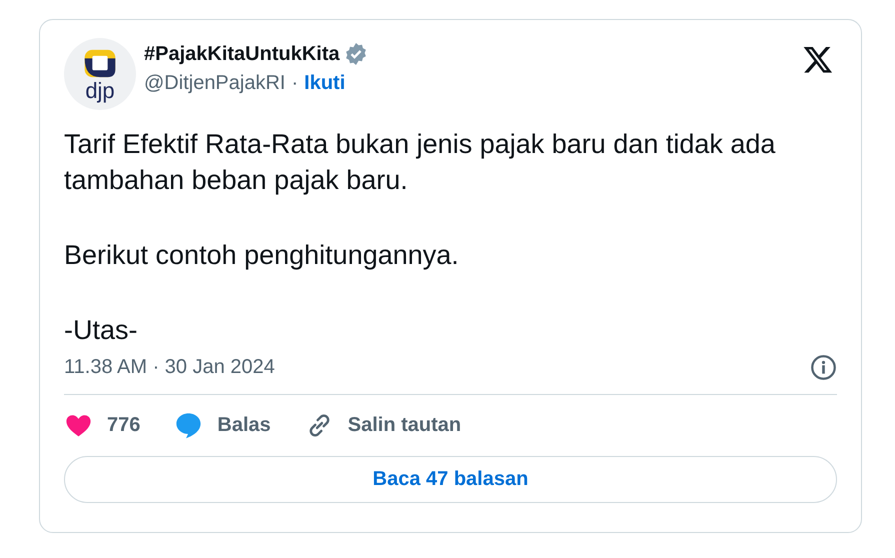 Image resolution: width=895 pixels, height=558 pixels. Describe the element at coordinates (325, 83) in the screenshot. I see `follow-link: Ikuti` at that location.